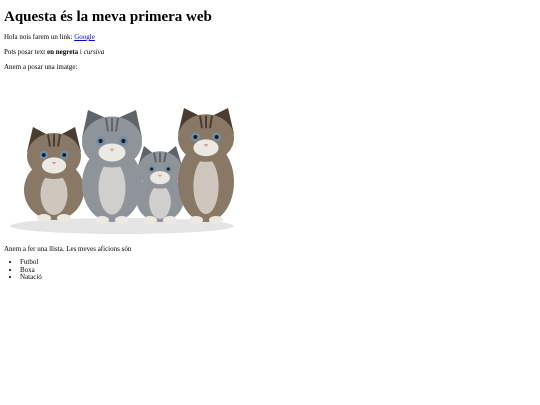 This screenshot has height=405, width=540. I want to click on link-paragraph-text: Hola nois farem un link:, so click(39, 37).